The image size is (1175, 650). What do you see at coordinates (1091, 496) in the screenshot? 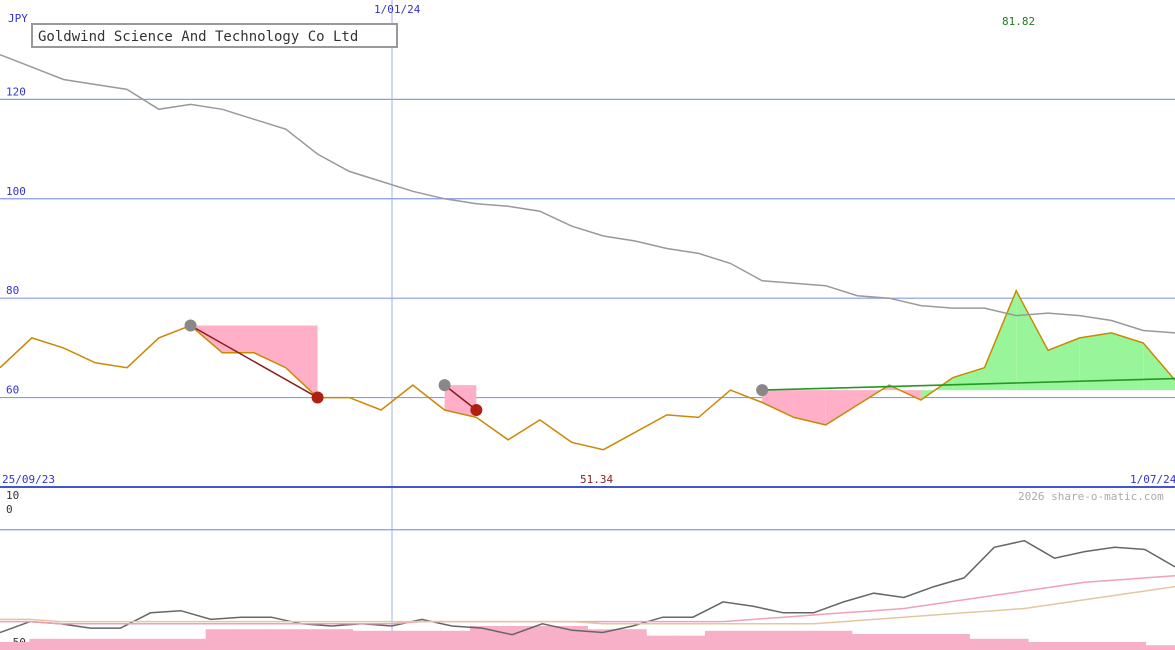
I see `watermark: 2026 share-o-matic.com` at bounding box center [1091, 496].